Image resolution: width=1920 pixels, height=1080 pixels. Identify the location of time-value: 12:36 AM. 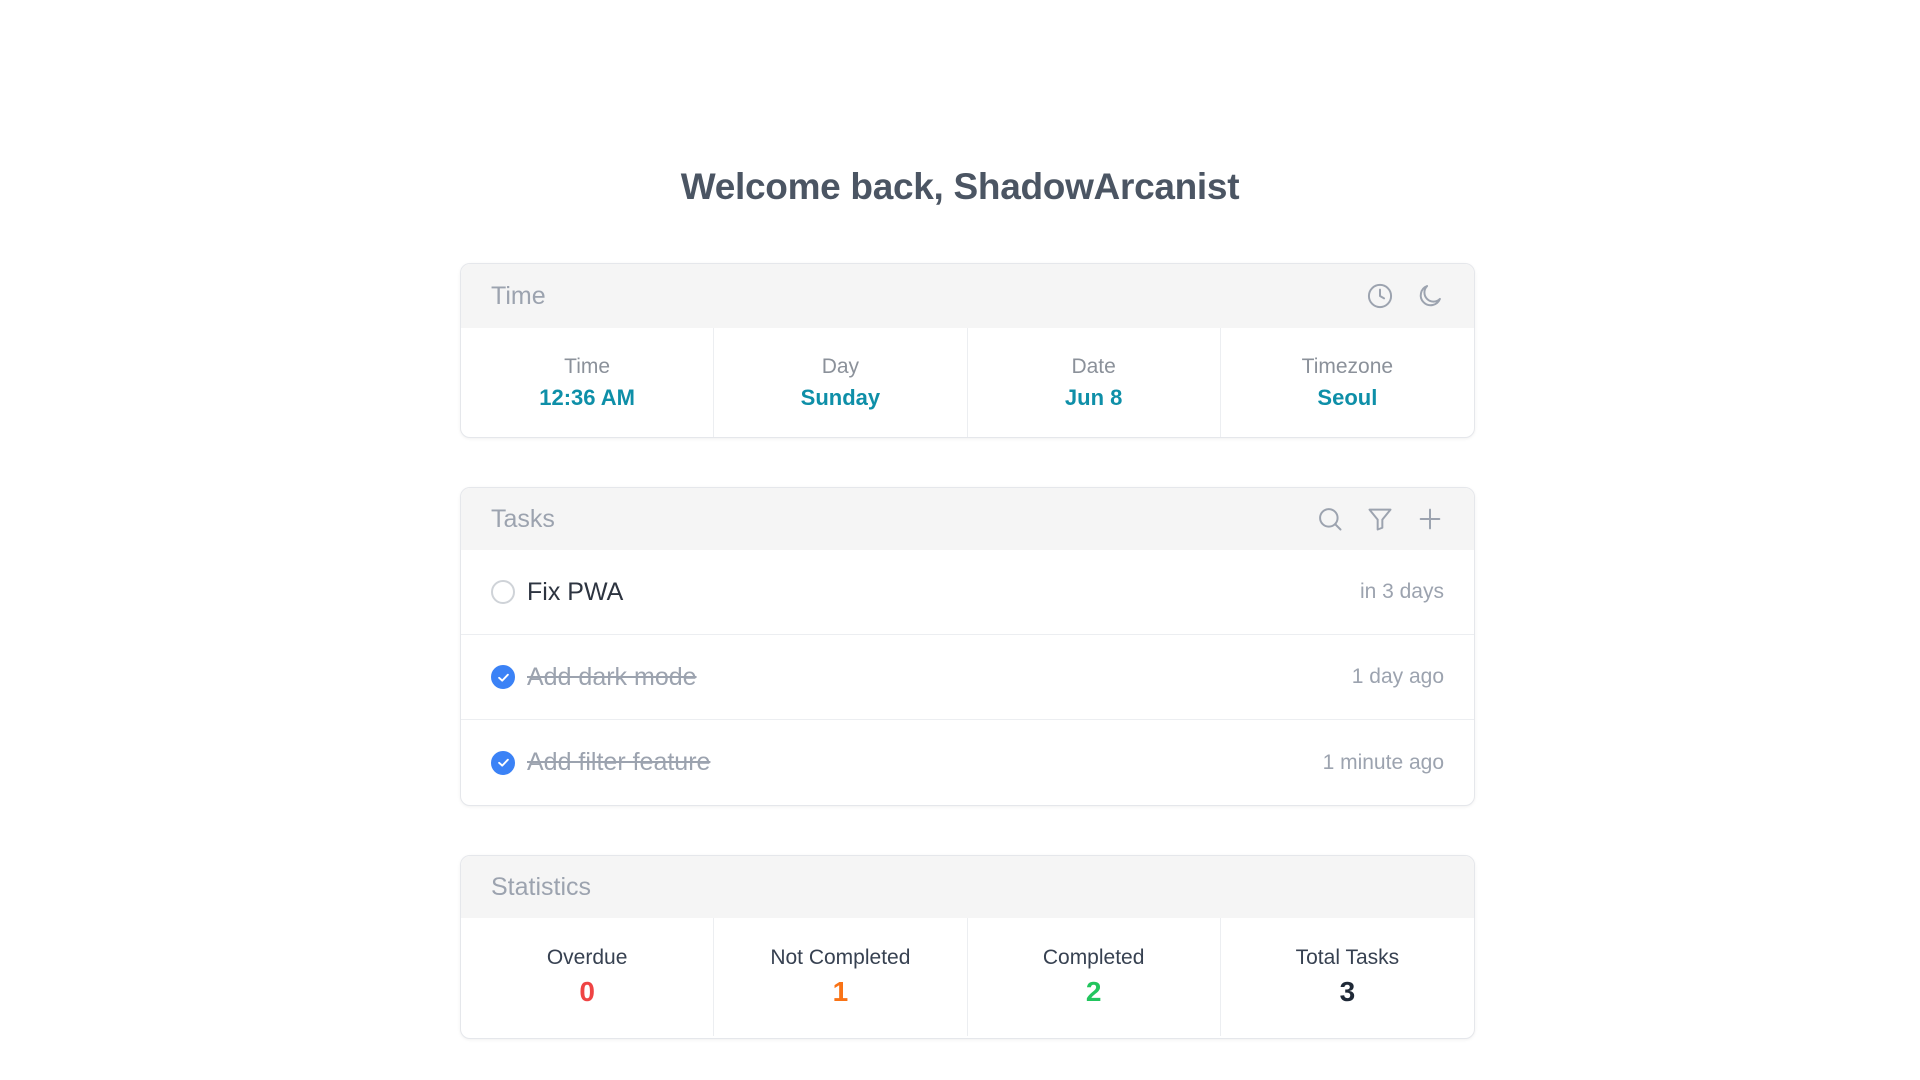
(587, 397).